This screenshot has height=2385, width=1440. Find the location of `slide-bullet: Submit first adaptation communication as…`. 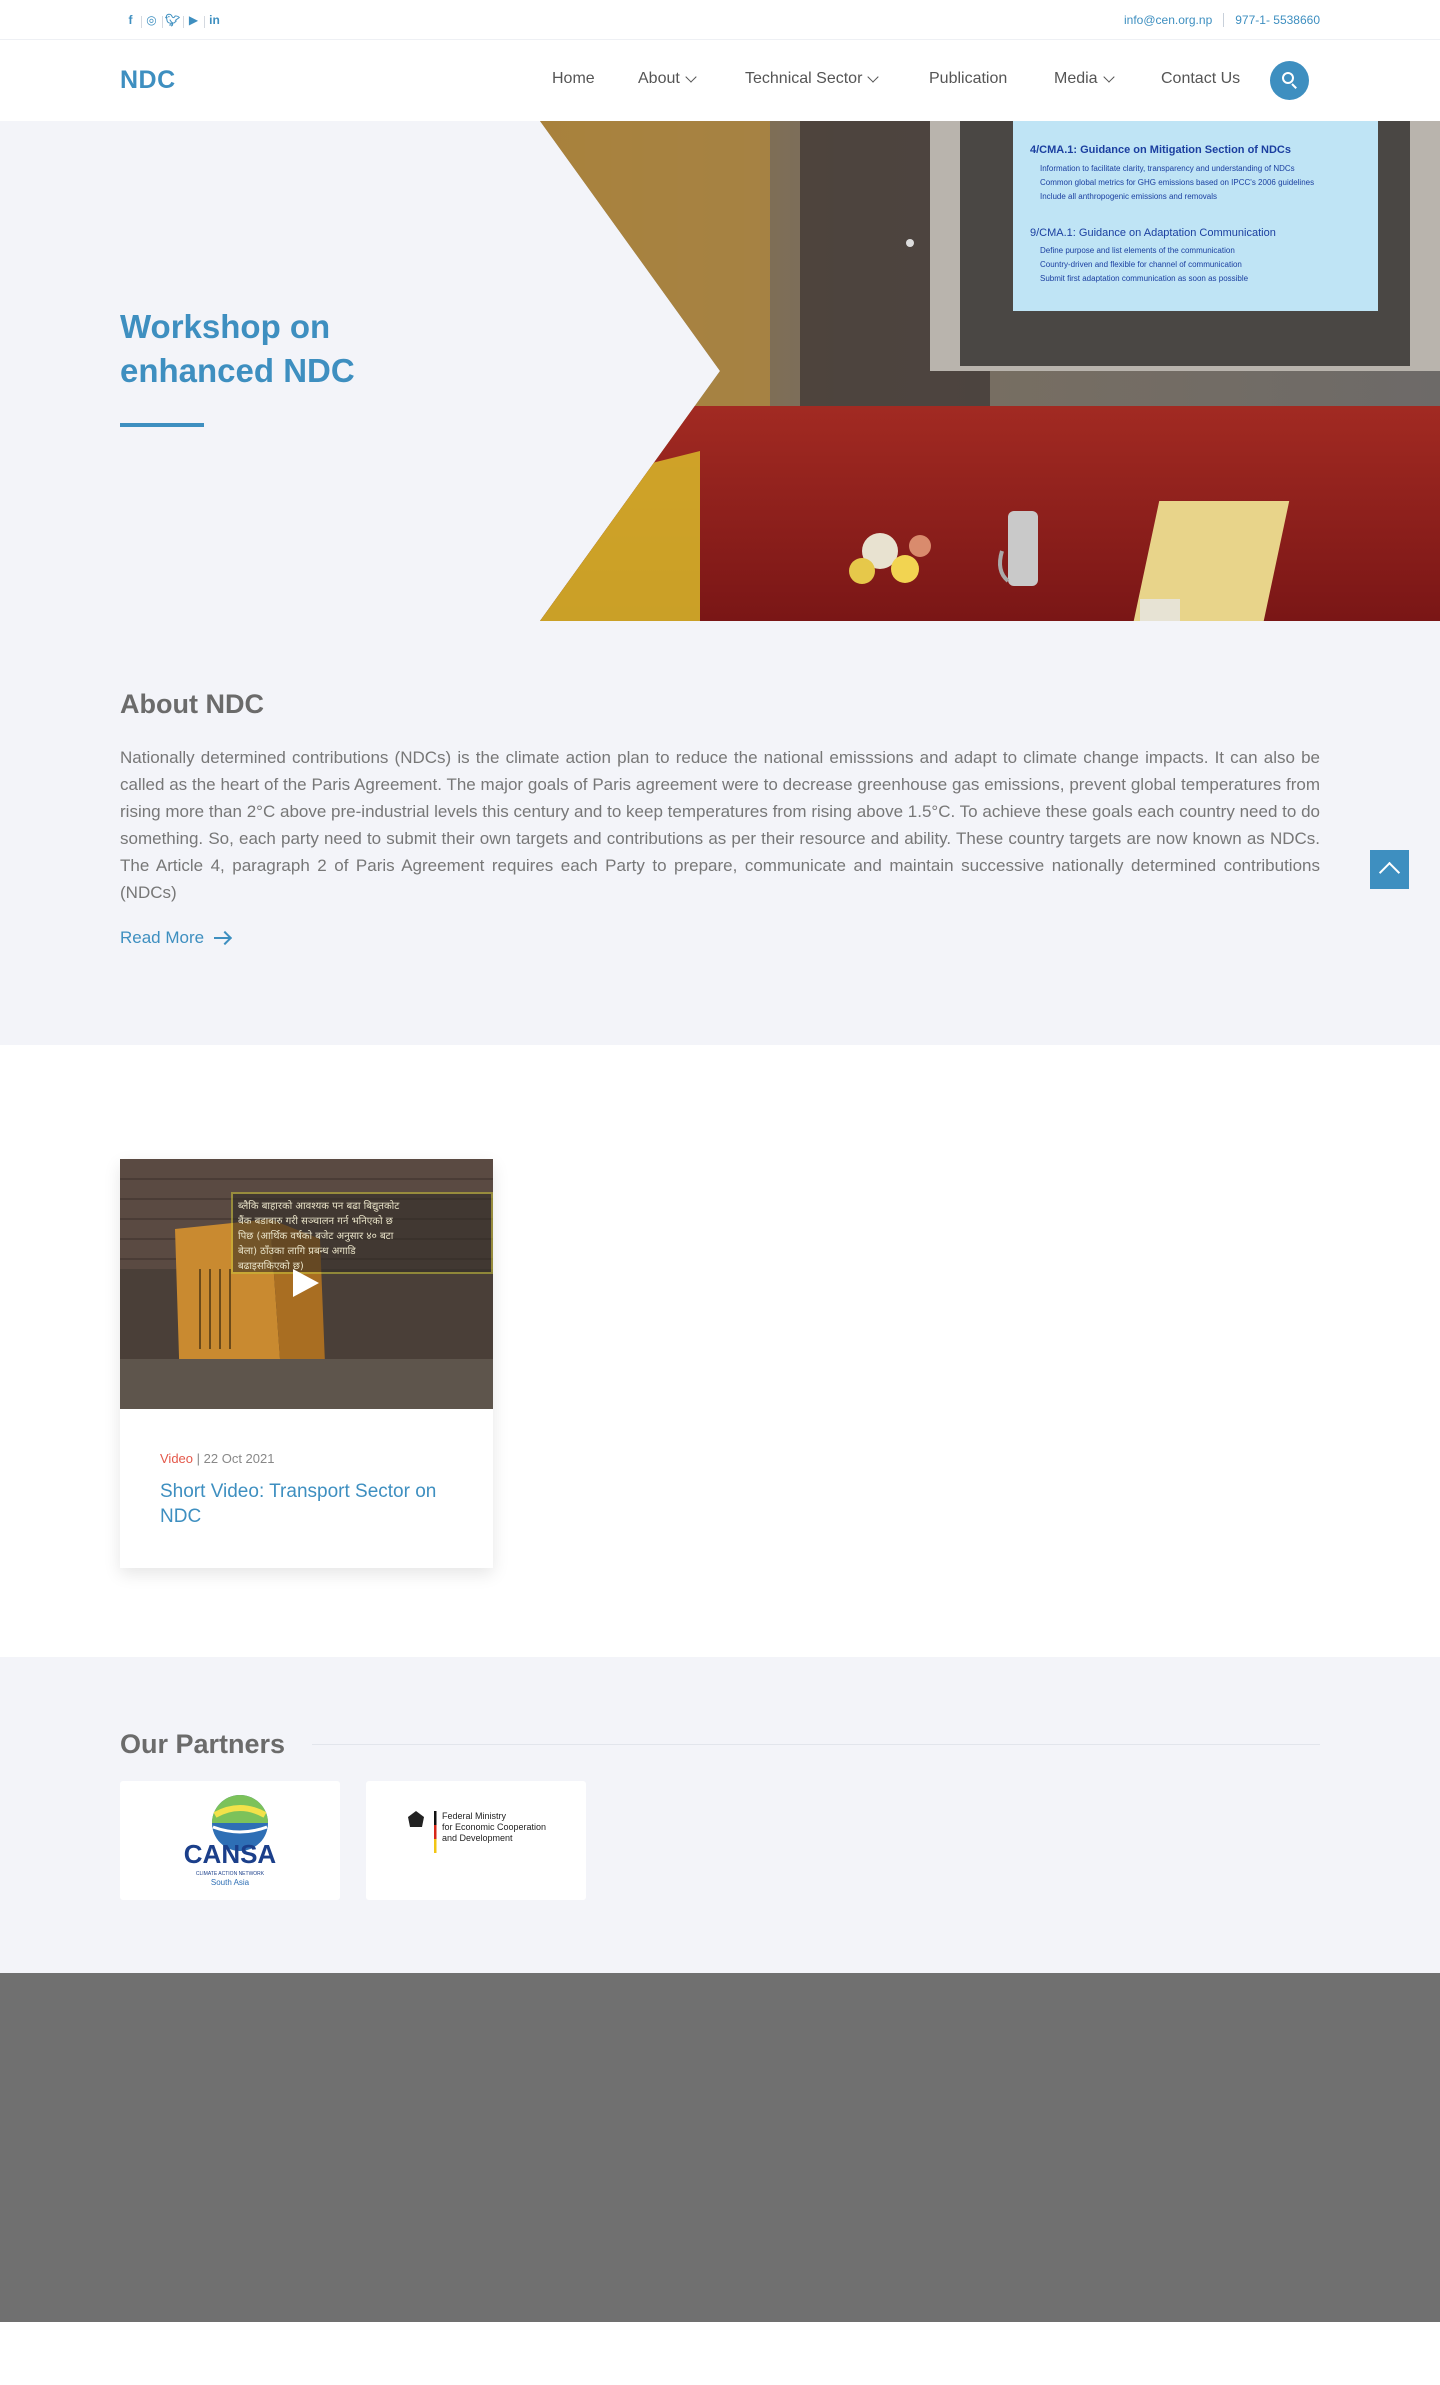

slide-bullet: Submit first adaptation communication as… is located at coordinates (1144, 278).